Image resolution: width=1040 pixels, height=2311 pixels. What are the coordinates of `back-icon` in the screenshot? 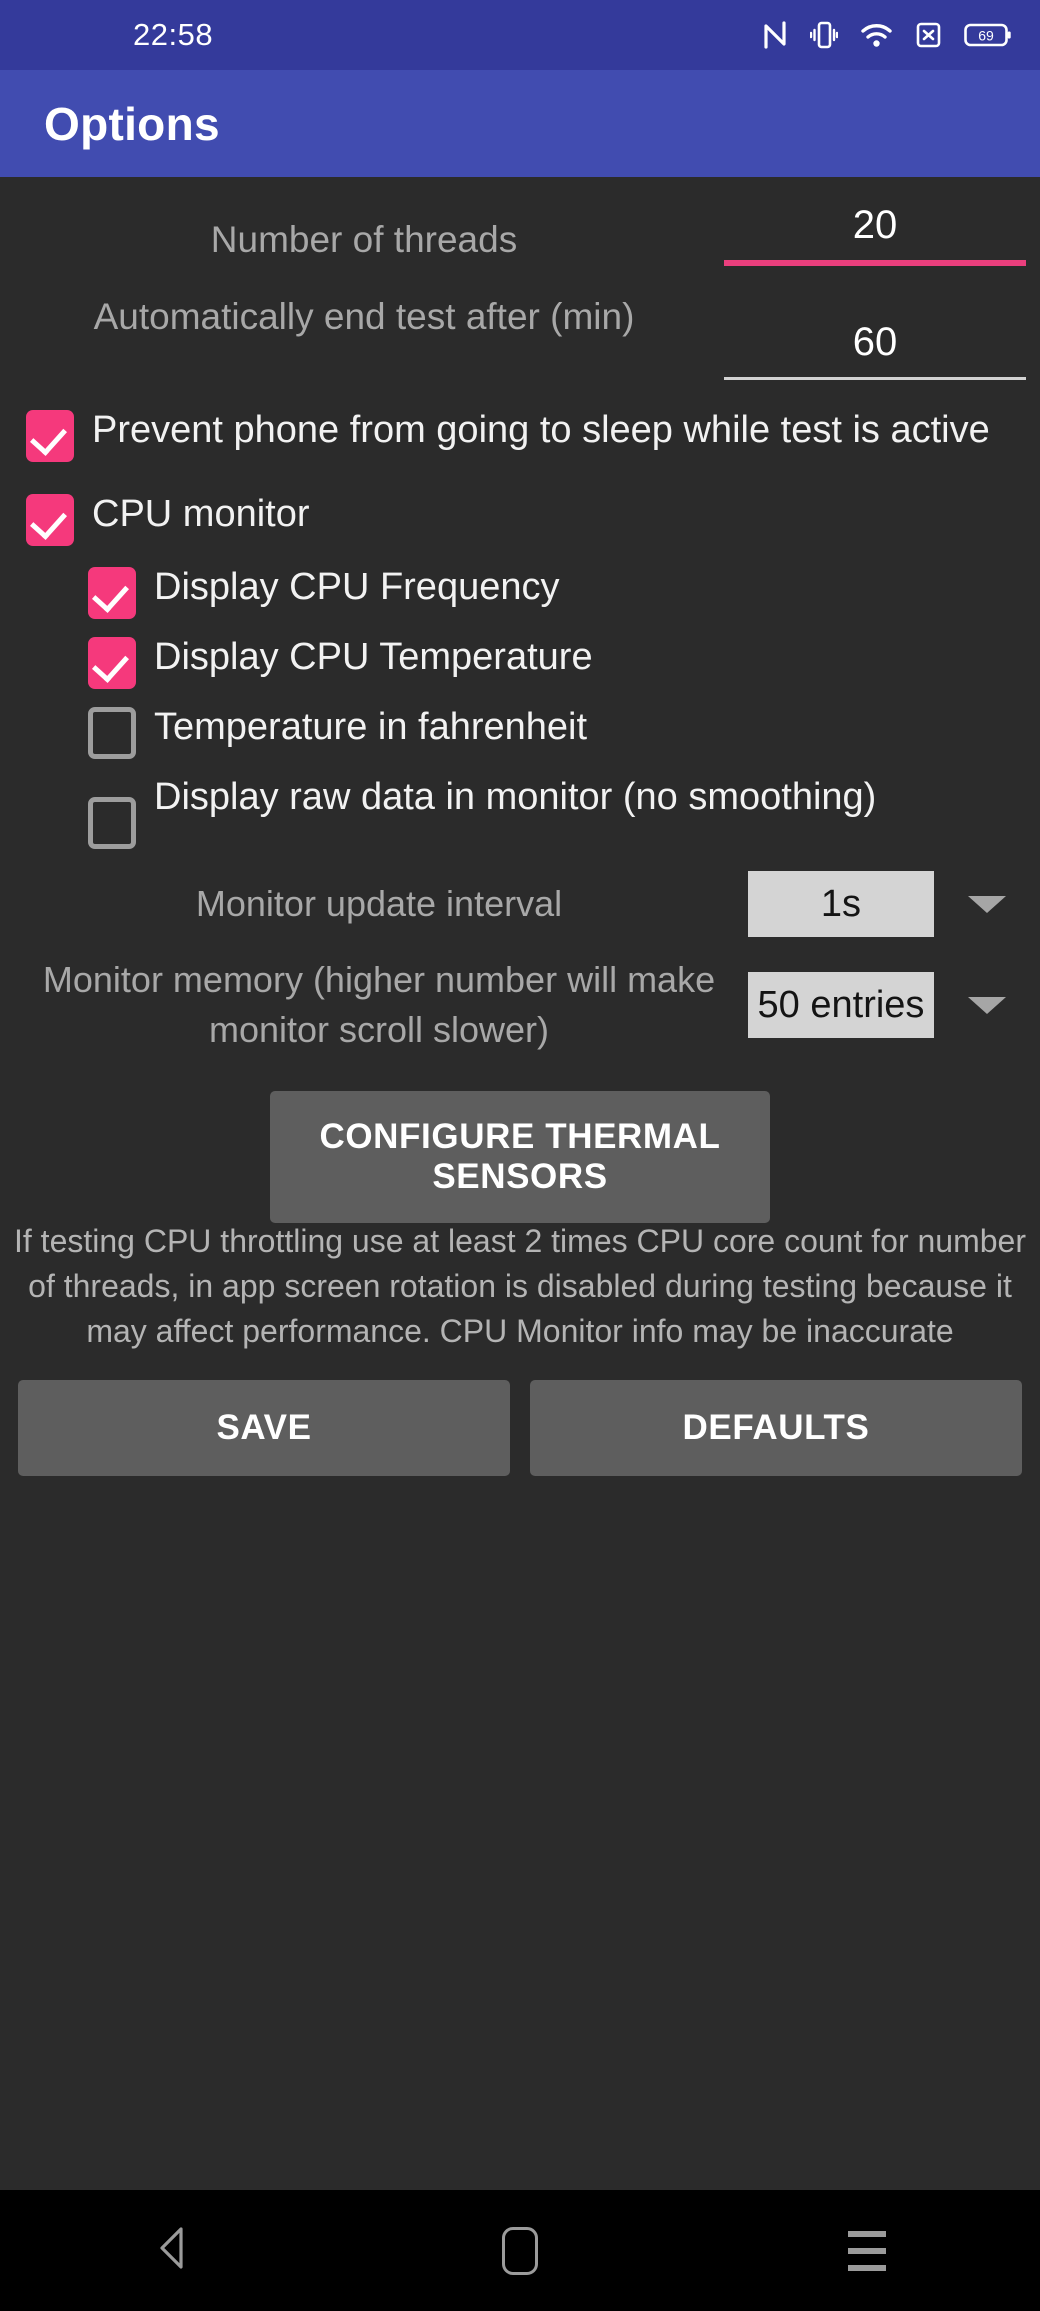 It's located at (173, 2250).